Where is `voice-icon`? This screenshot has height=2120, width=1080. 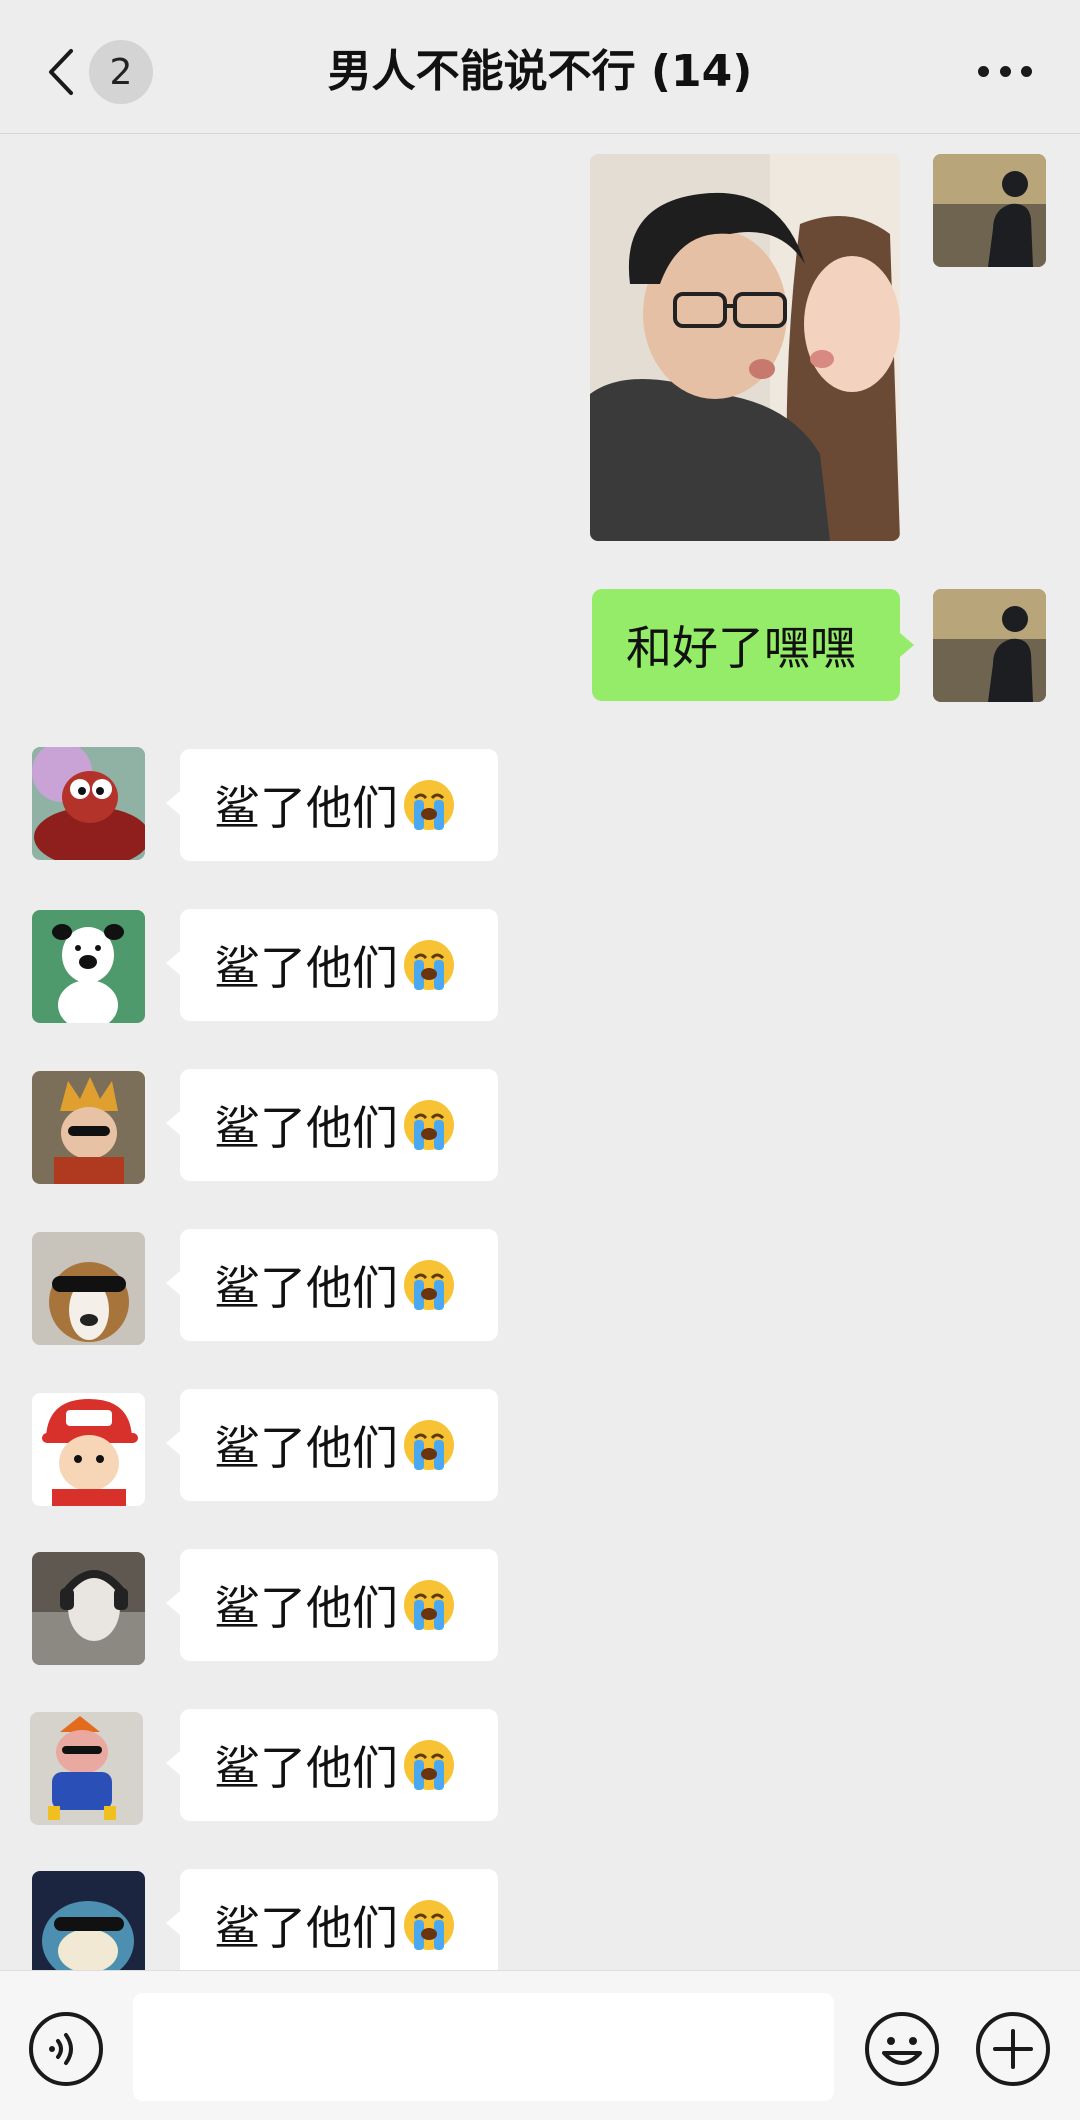 voice-icon is located at coordinates (66, 2049).